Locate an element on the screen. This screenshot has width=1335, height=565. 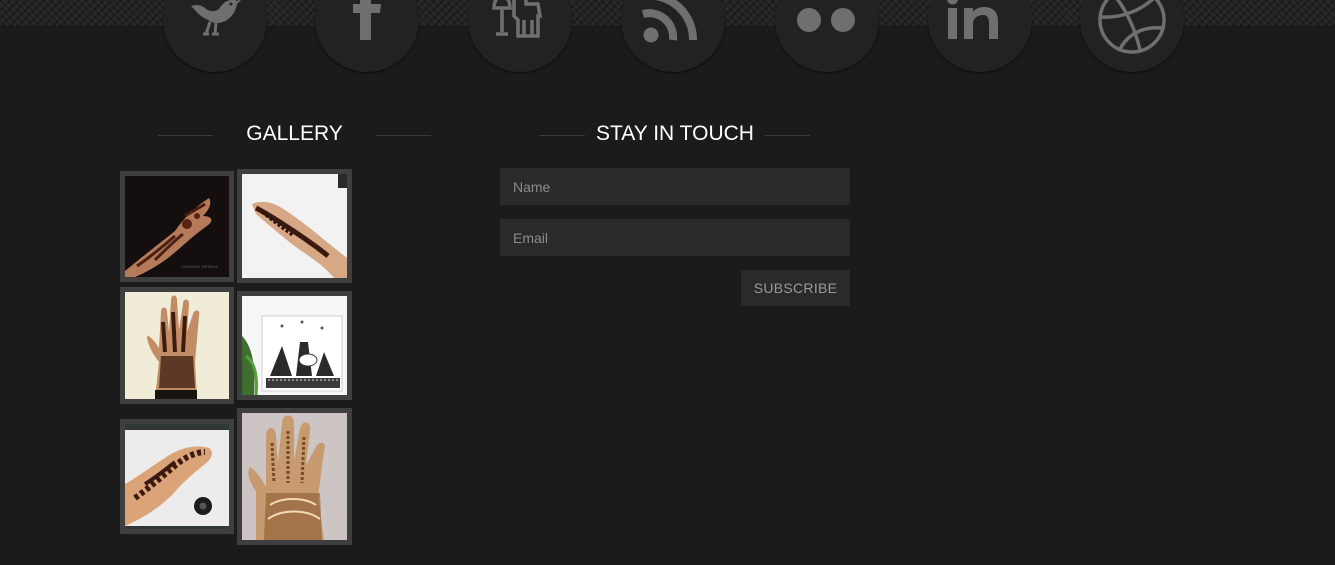
twitter-bird-icon is located at coordinates (216, 18).